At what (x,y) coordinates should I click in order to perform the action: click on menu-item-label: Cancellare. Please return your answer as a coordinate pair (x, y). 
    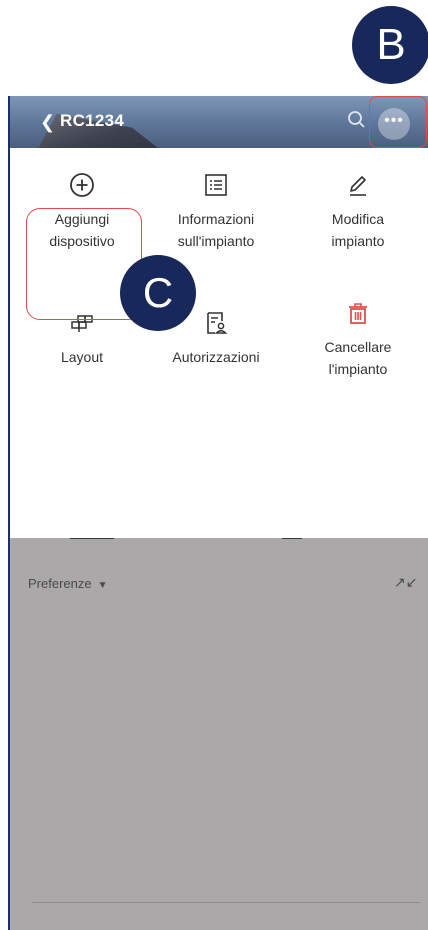
    Looking at the image, I should click on (358, 347).